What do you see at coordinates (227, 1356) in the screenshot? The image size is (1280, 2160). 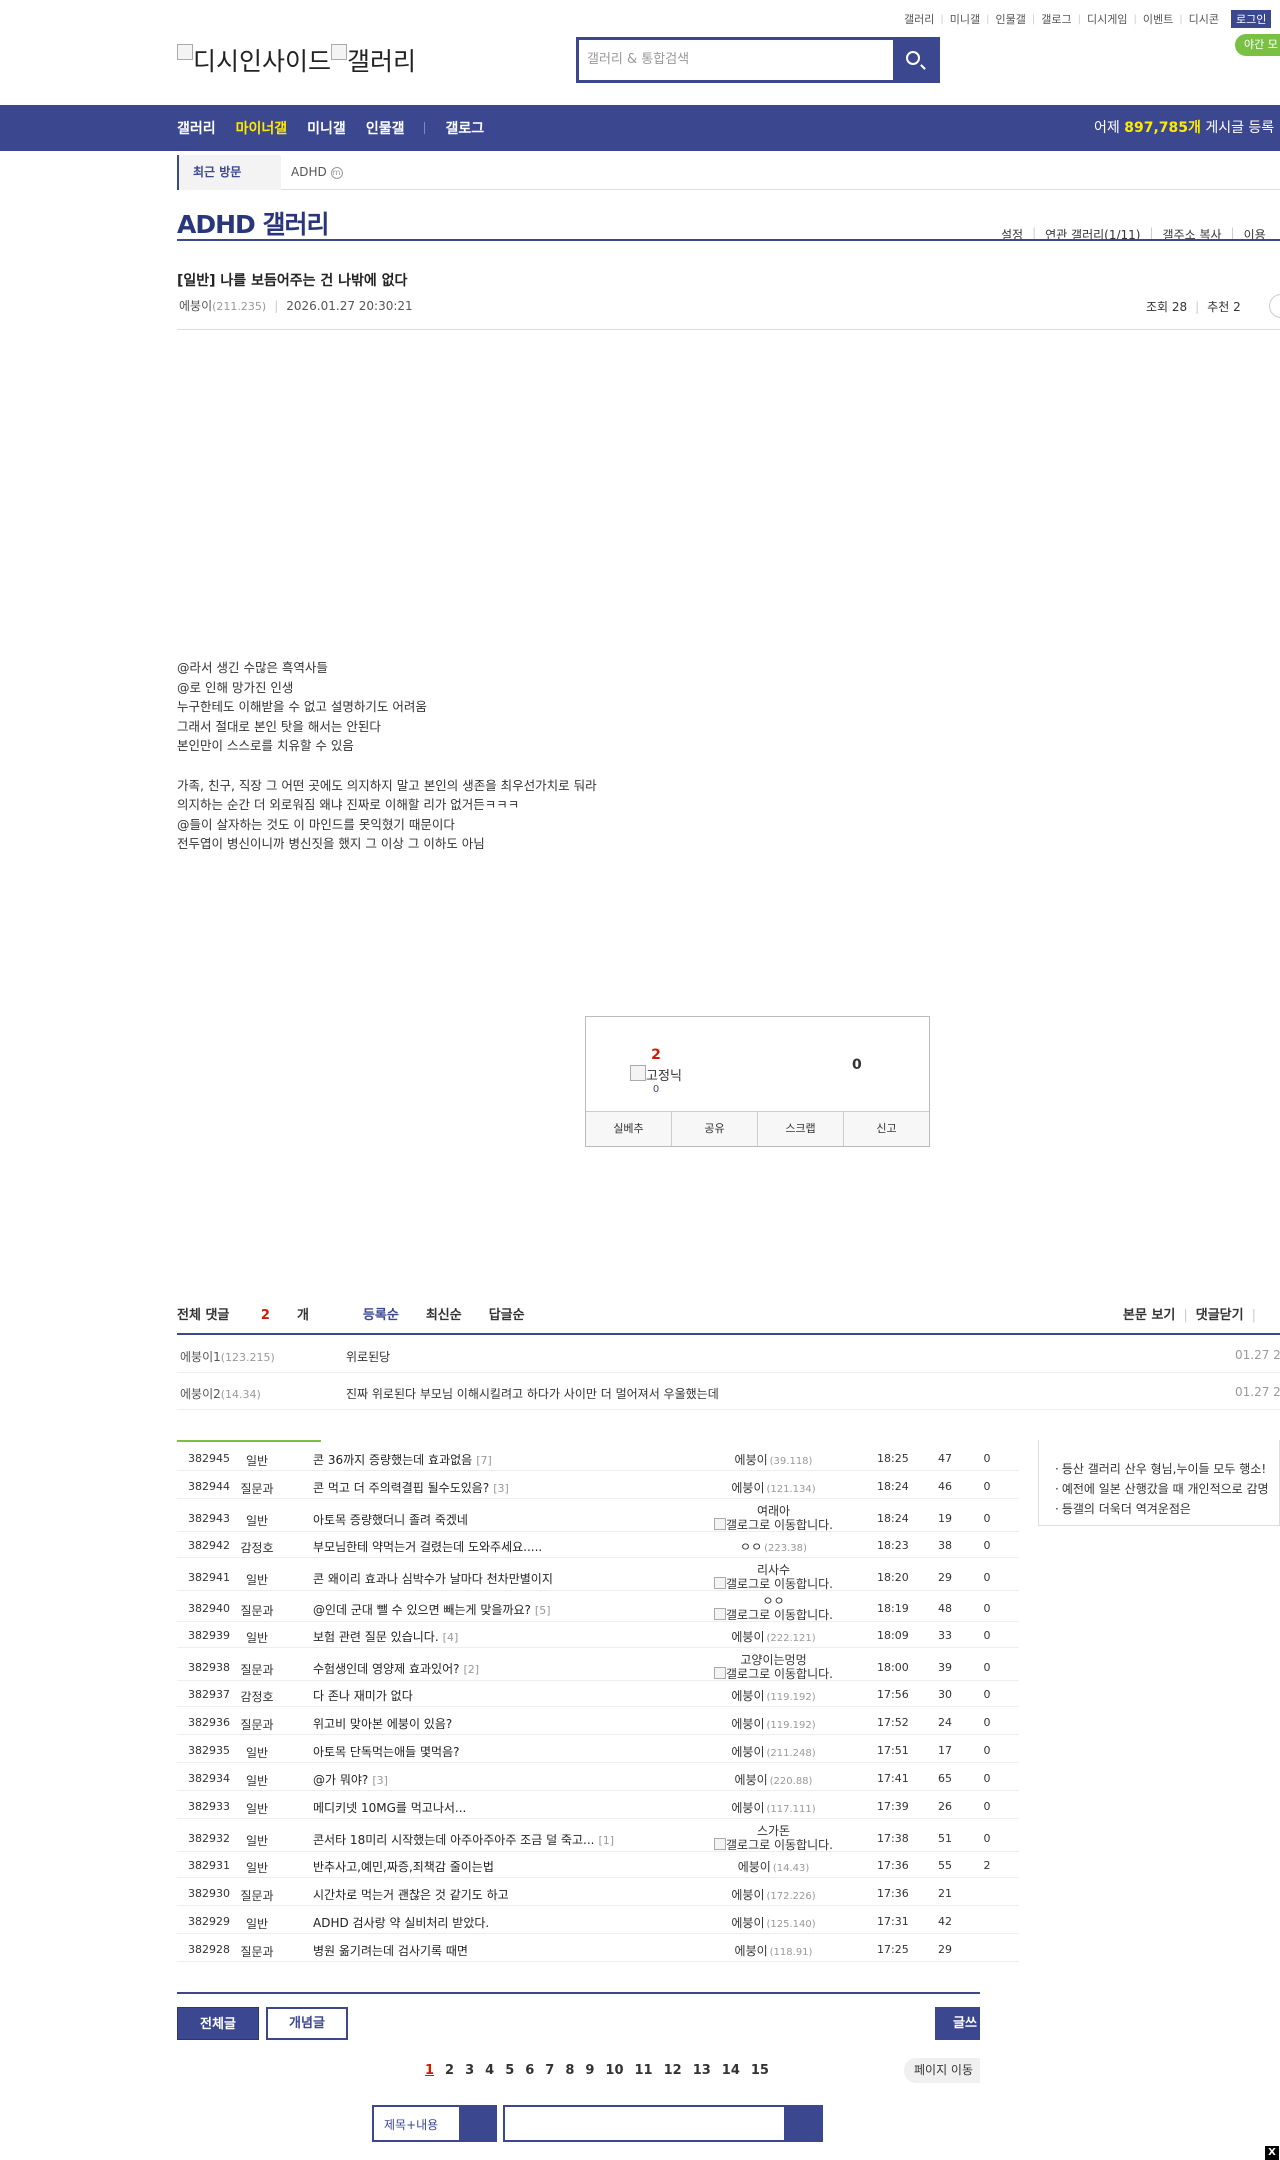 I see `comment-nick: 에붕이1(123.215)` at bounding box center [227, 1356].